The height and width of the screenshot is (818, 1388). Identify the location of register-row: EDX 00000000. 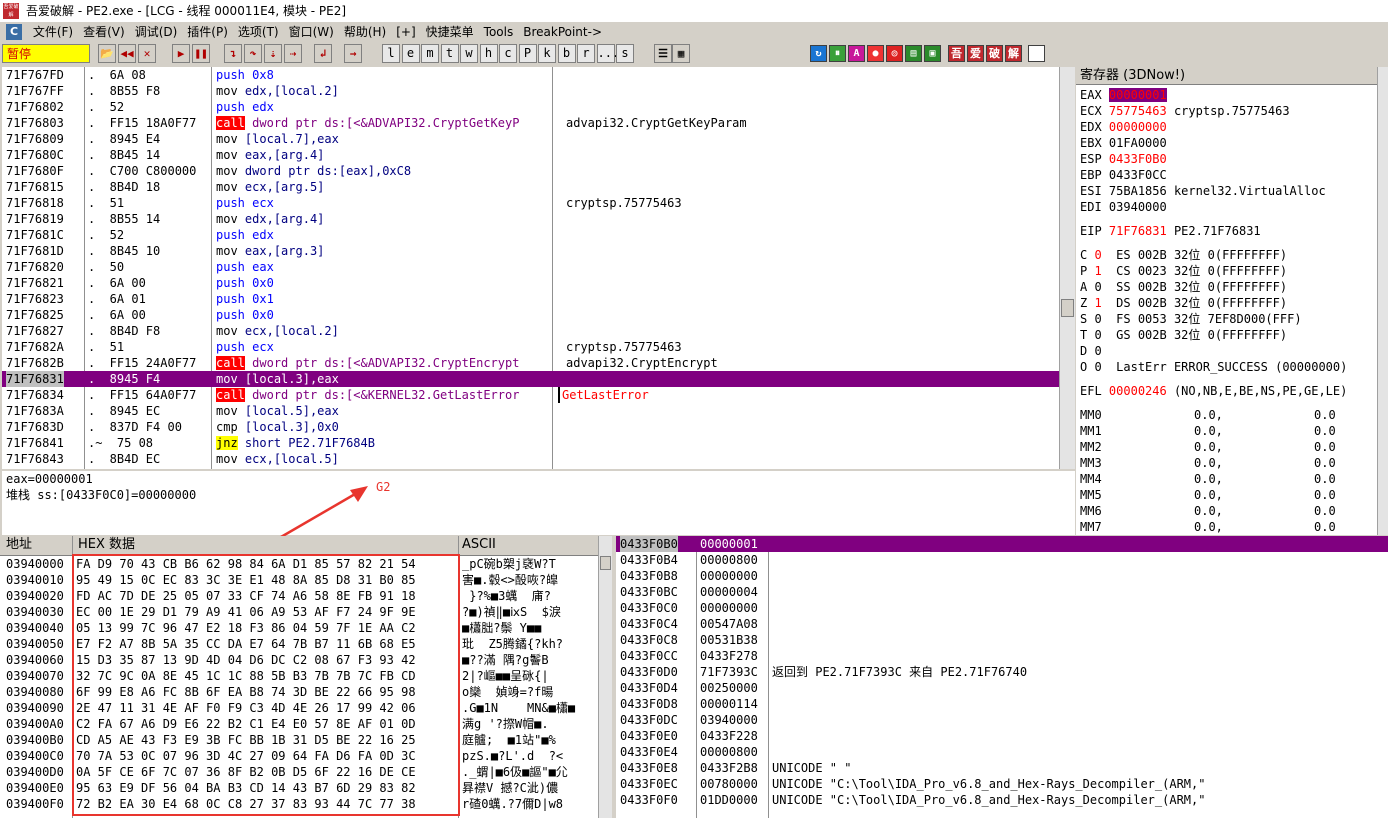
(1123, 127).